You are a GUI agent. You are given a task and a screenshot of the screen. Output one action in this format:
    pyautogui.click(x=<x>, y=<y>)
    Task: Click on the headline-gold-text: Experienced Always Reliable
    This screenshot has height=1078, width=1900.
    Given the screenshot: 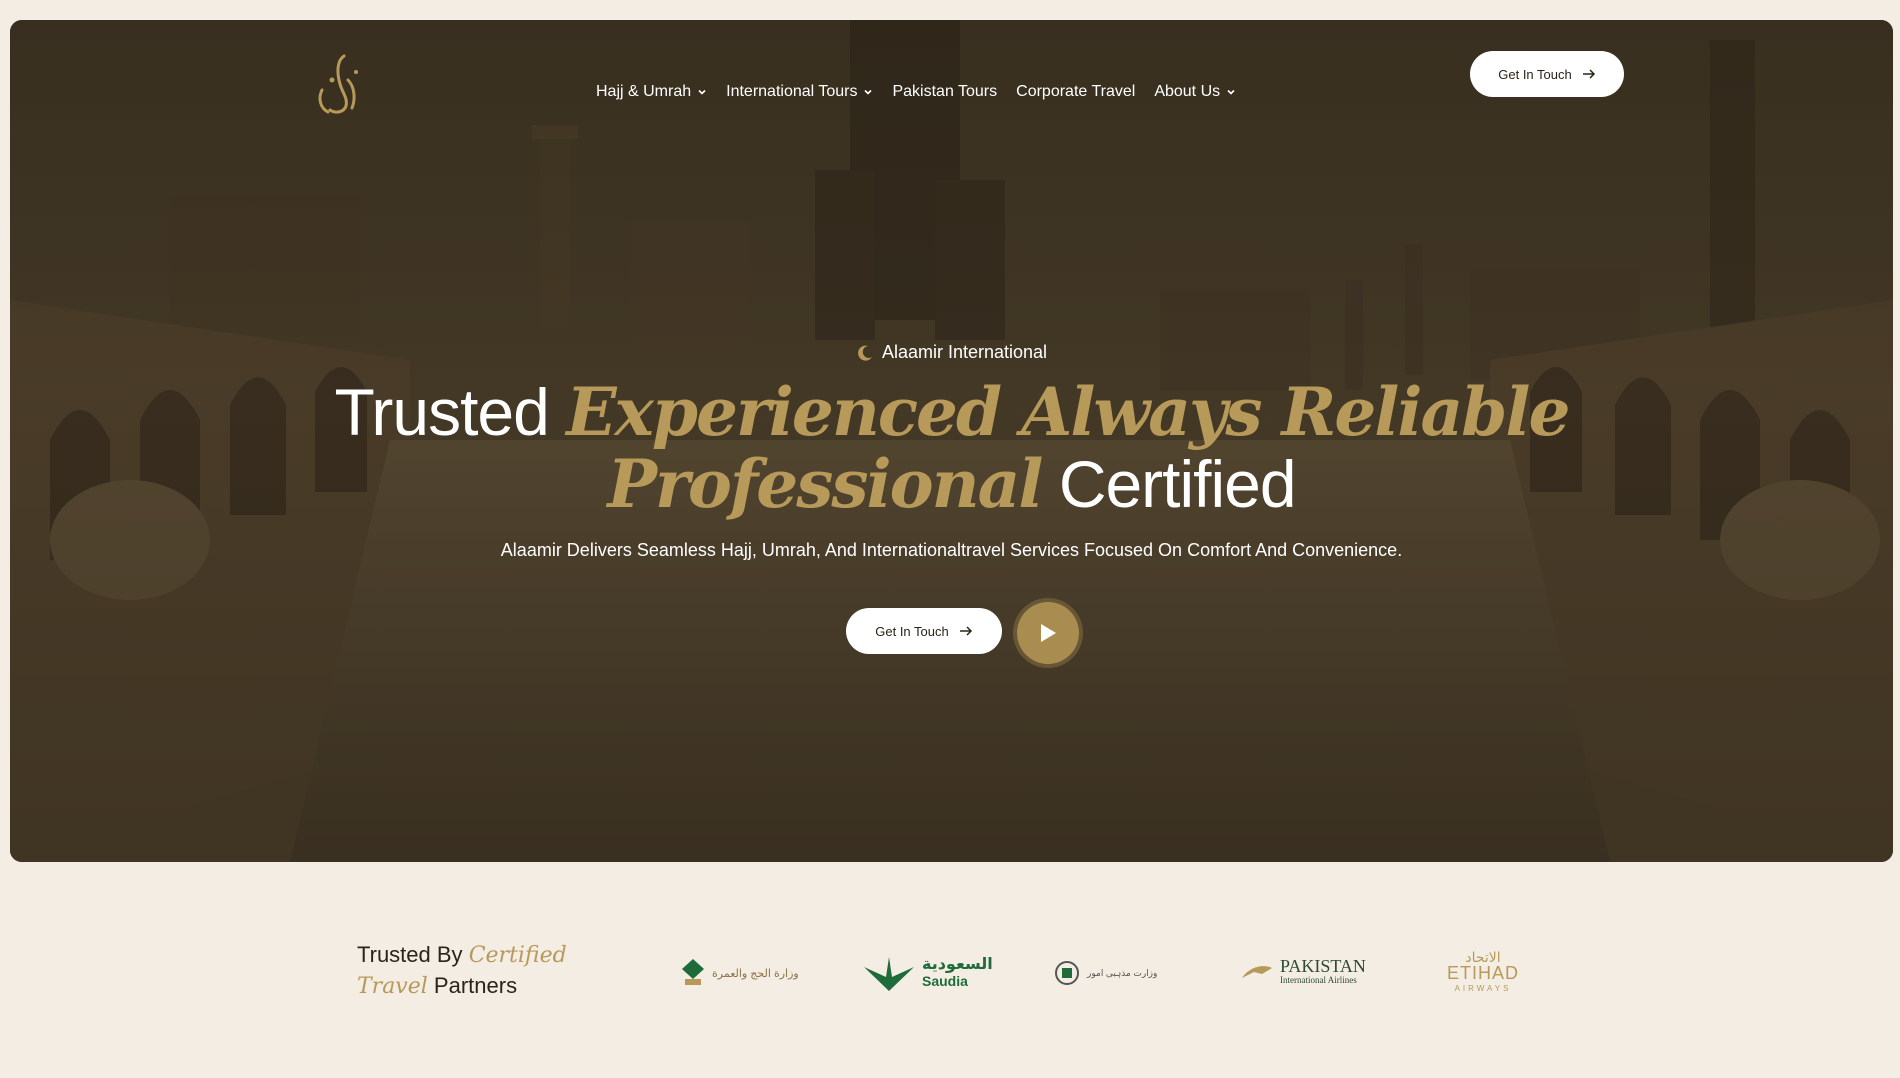 What is the action you would take?
    pyautogui.click(x=1068, y=412)
    